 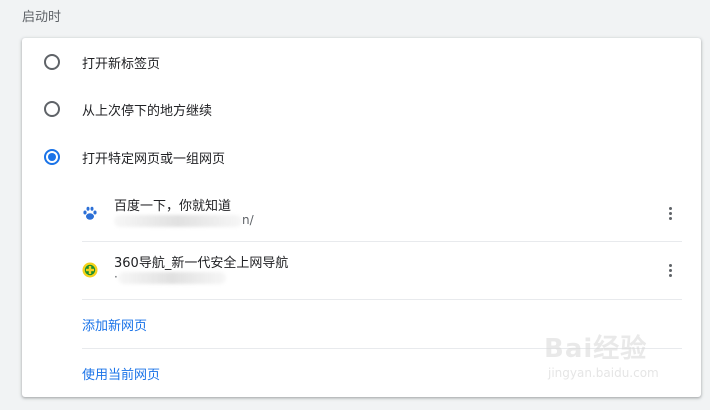 What do you see at coordinates (42, 17) in the screenshot?
I see `section-title: 启动时` at bounding box center [42, 17].